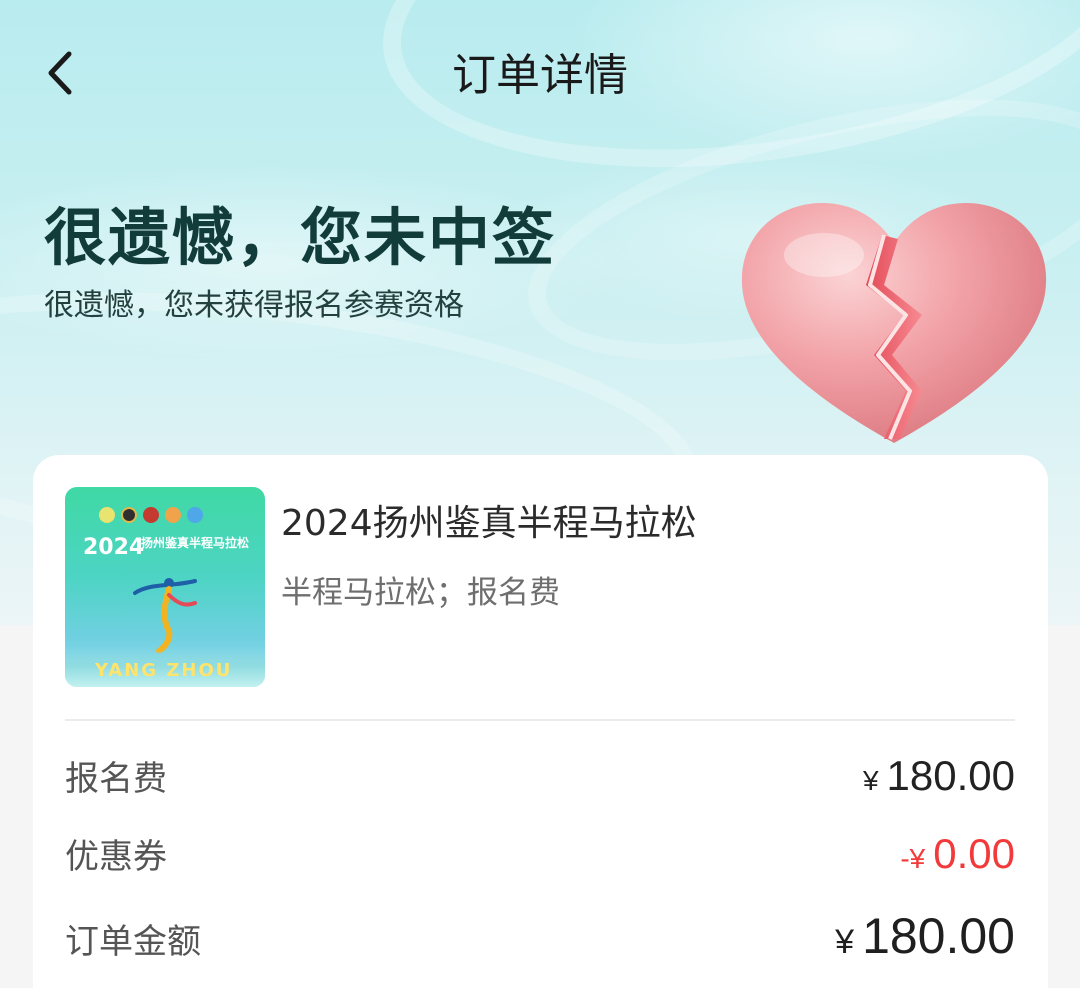 The height and width of the screenshot is (988, 1080). I want to click on event-poster-image: 2024 扬州鉴真半程马拉松 YANG ZHOU, so click(165, 587).